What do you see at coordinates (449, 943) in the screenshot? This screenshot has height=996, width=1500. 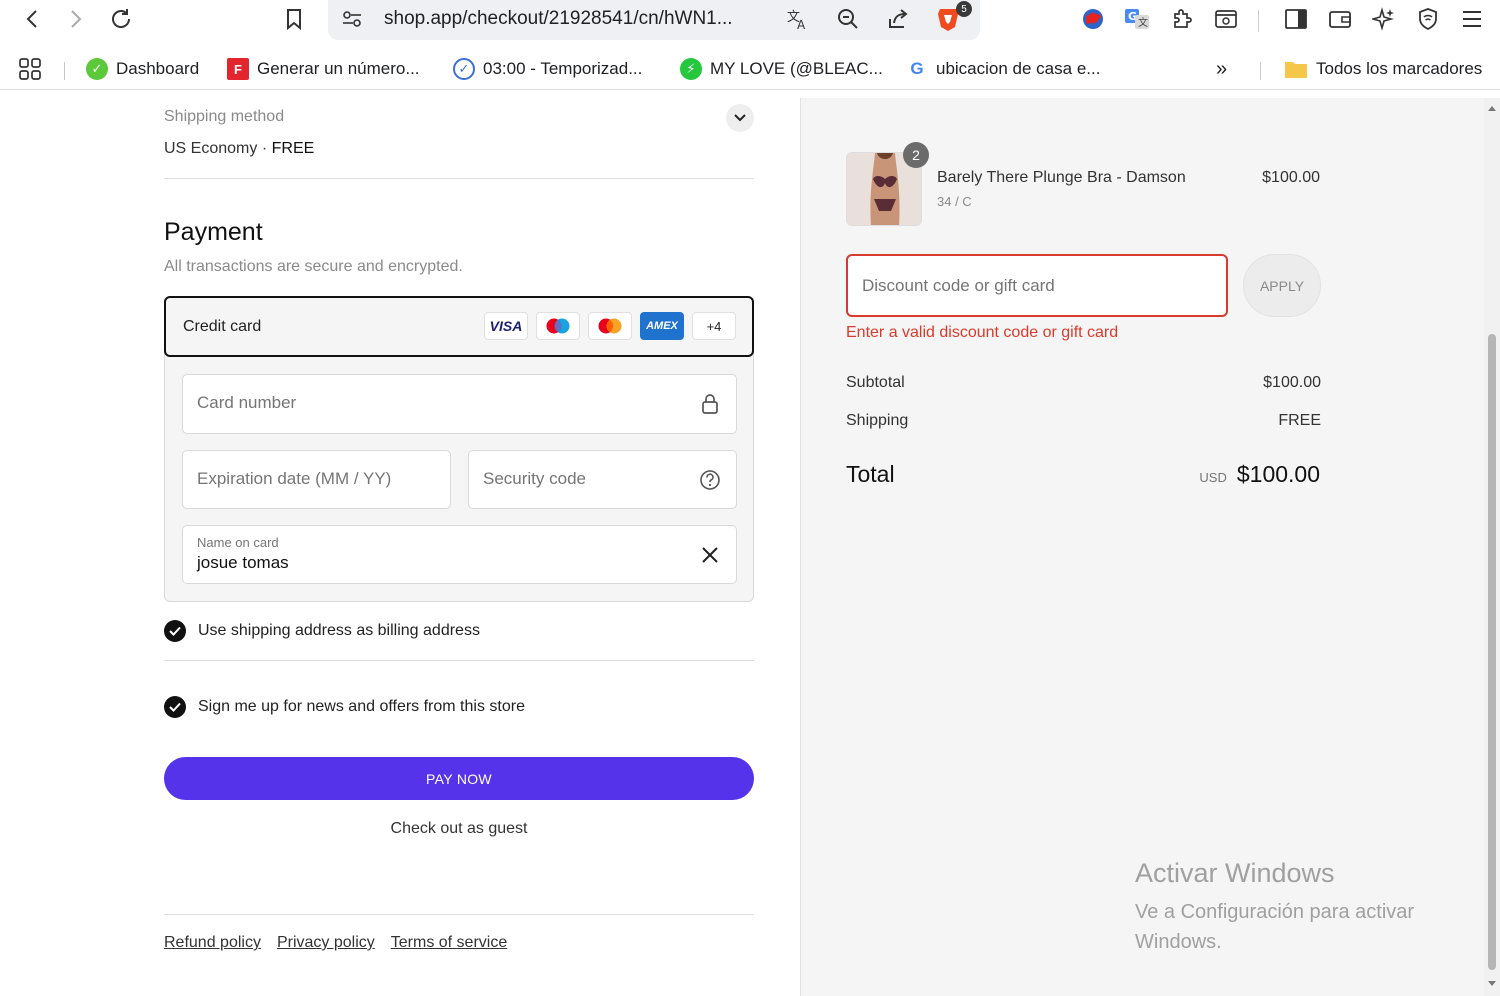 I see `terms-of-service-link: Terms of service` at bounding box center [449, 943].